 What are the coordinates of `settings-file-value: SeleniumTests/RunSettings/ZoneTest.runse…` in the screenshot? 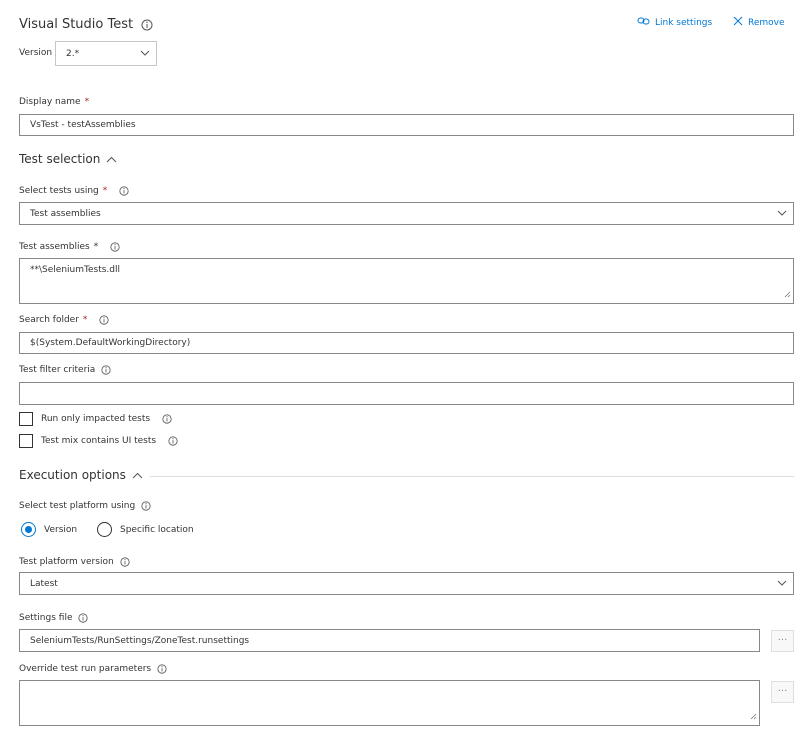 It's located at (140, 640).